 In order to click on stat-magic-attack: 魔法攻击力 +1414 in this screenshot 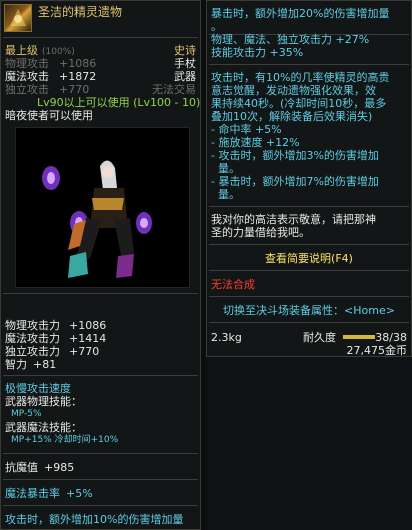, I will do `click(56, 338)`.